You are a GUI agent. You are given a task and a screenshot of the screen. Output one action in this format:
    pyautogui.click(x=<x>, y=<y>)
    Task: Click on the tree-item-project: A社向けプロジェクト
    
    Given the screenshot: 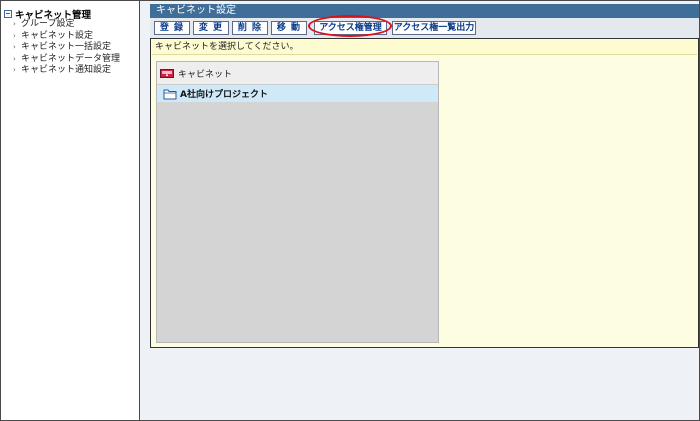 What is the action you would take?
    pyautogui.click(x=297, y=93)
    